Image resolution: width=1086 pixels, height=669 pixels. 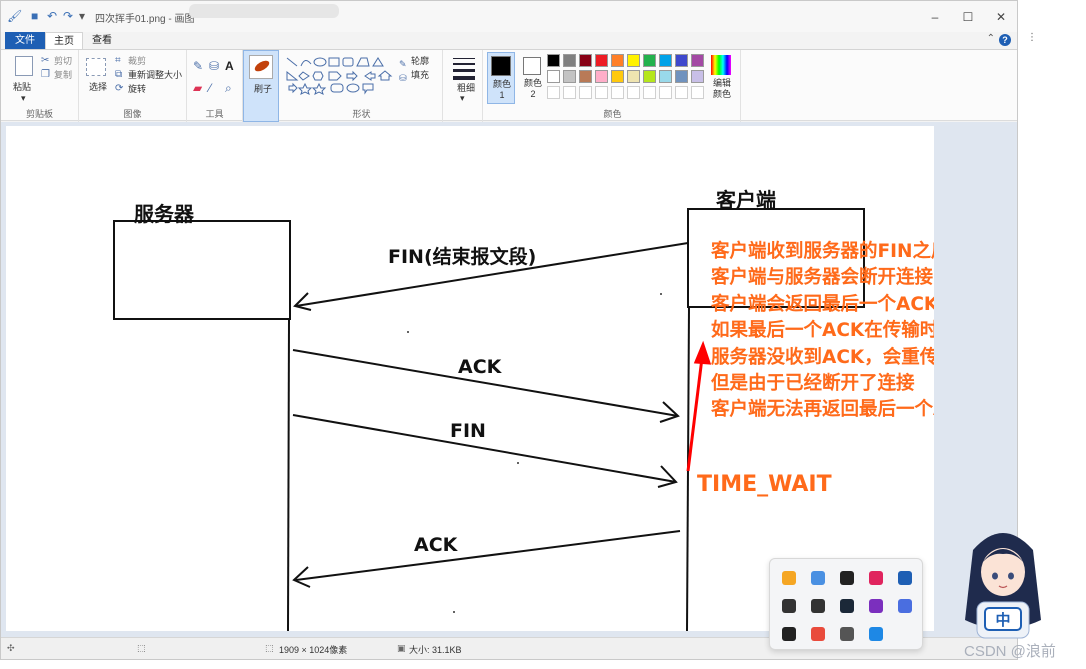 What do you see at coordinates (1032, 37) in the screenshot?
I see `more-options-icon: ⋮` at bounding box center [1032, 37].